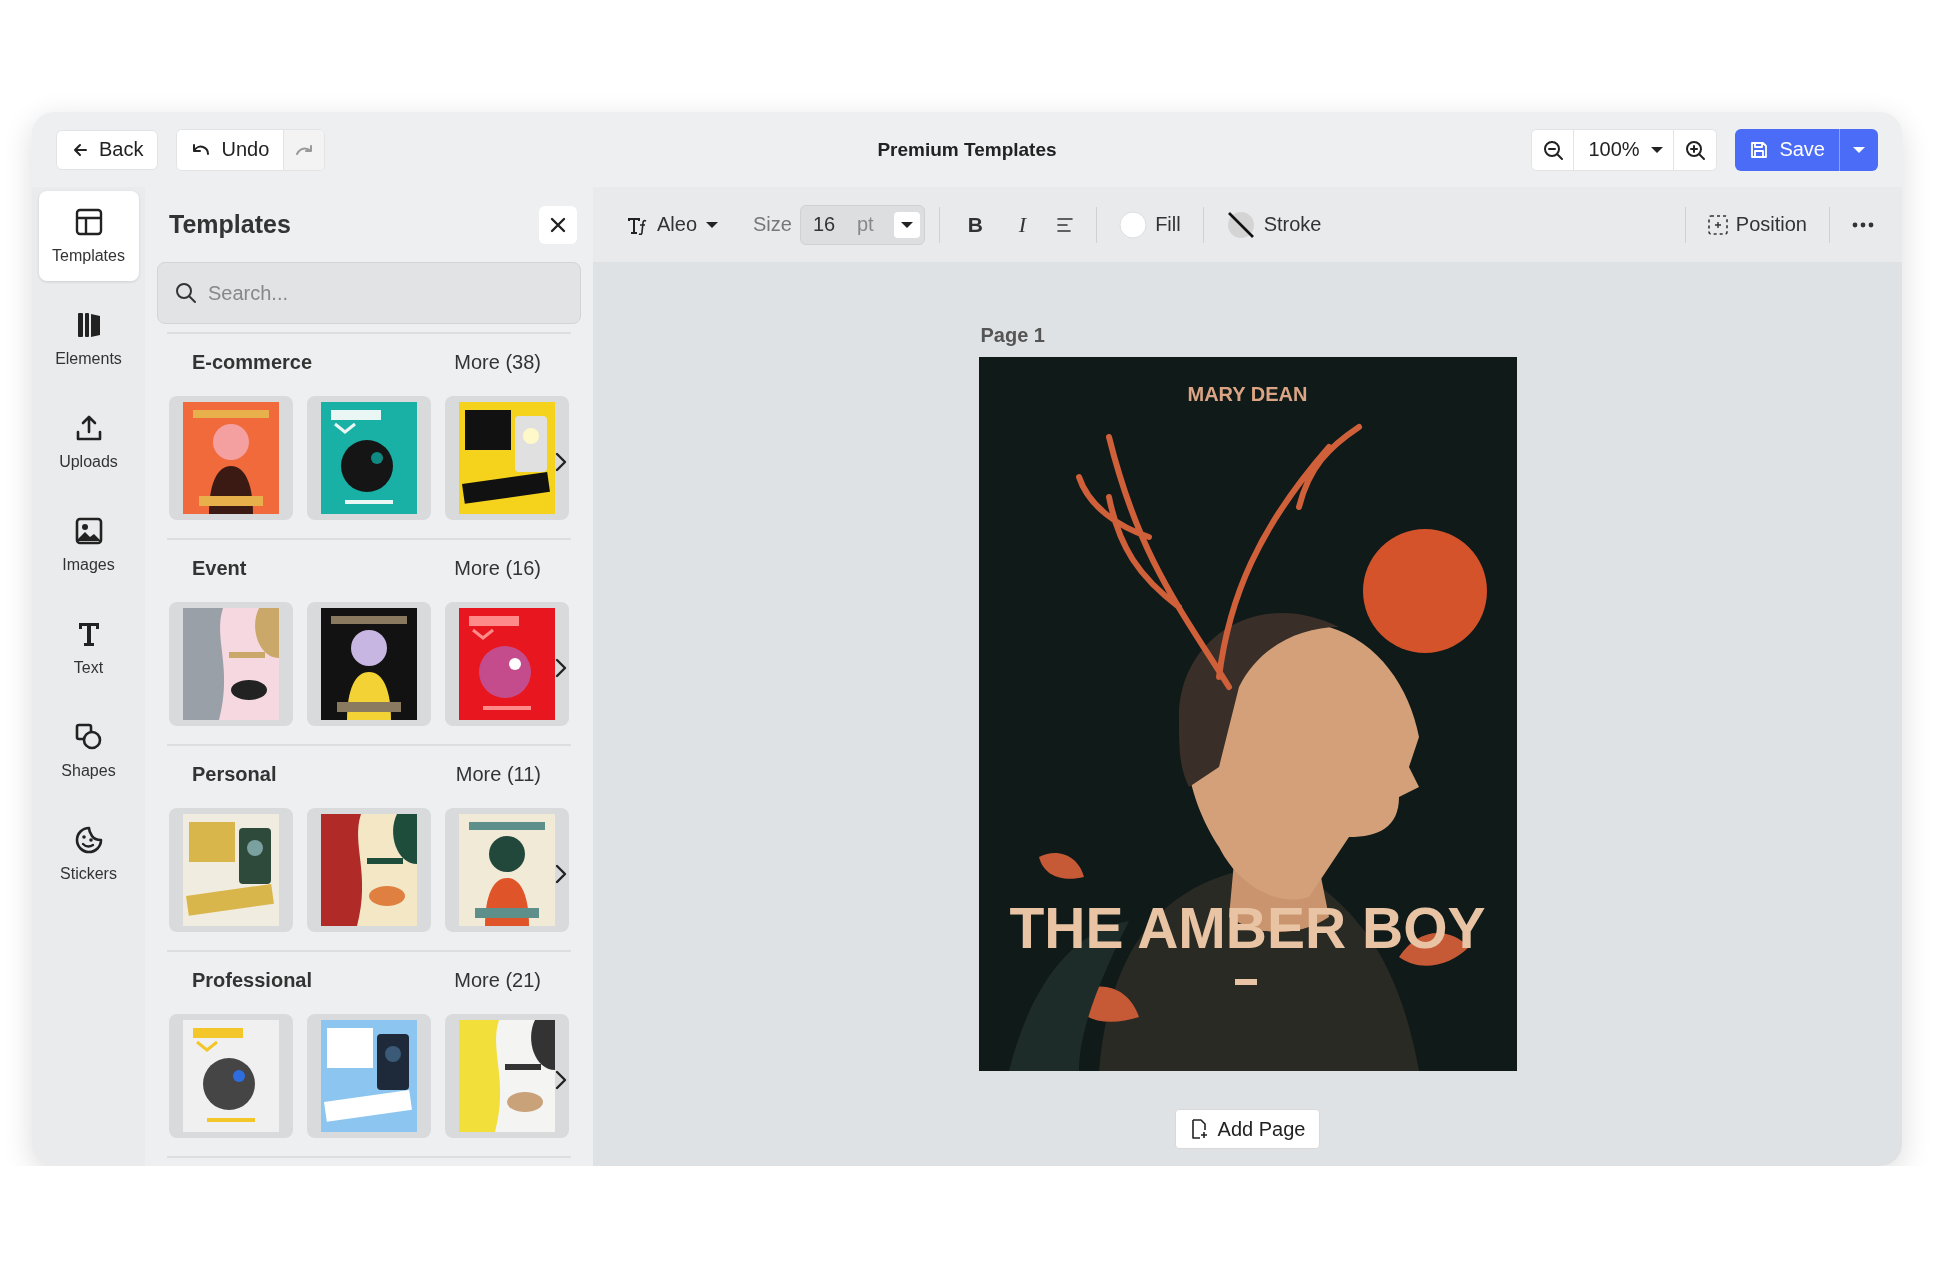  I want to click on save-options-button, so click(1858, 149).